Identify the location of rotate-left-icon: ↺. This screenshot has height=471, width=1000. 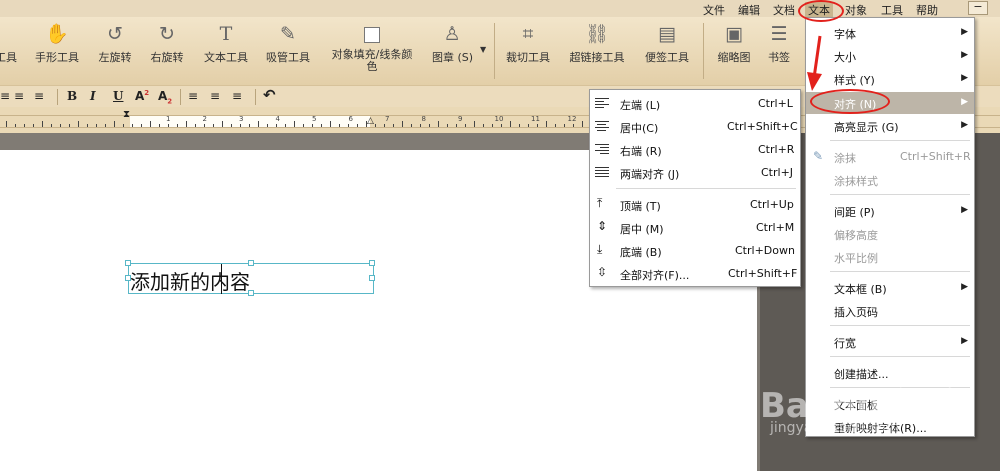
(115, 34).